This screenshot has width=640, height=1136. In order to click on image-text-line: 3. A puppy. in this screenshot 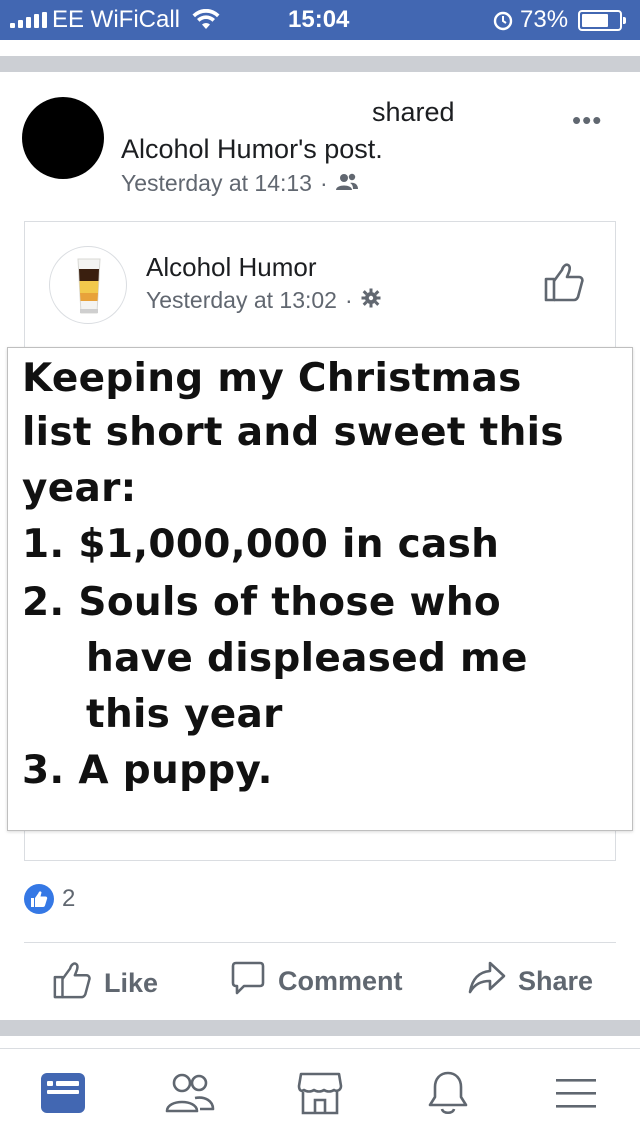, I will do `click(147, 770)`.